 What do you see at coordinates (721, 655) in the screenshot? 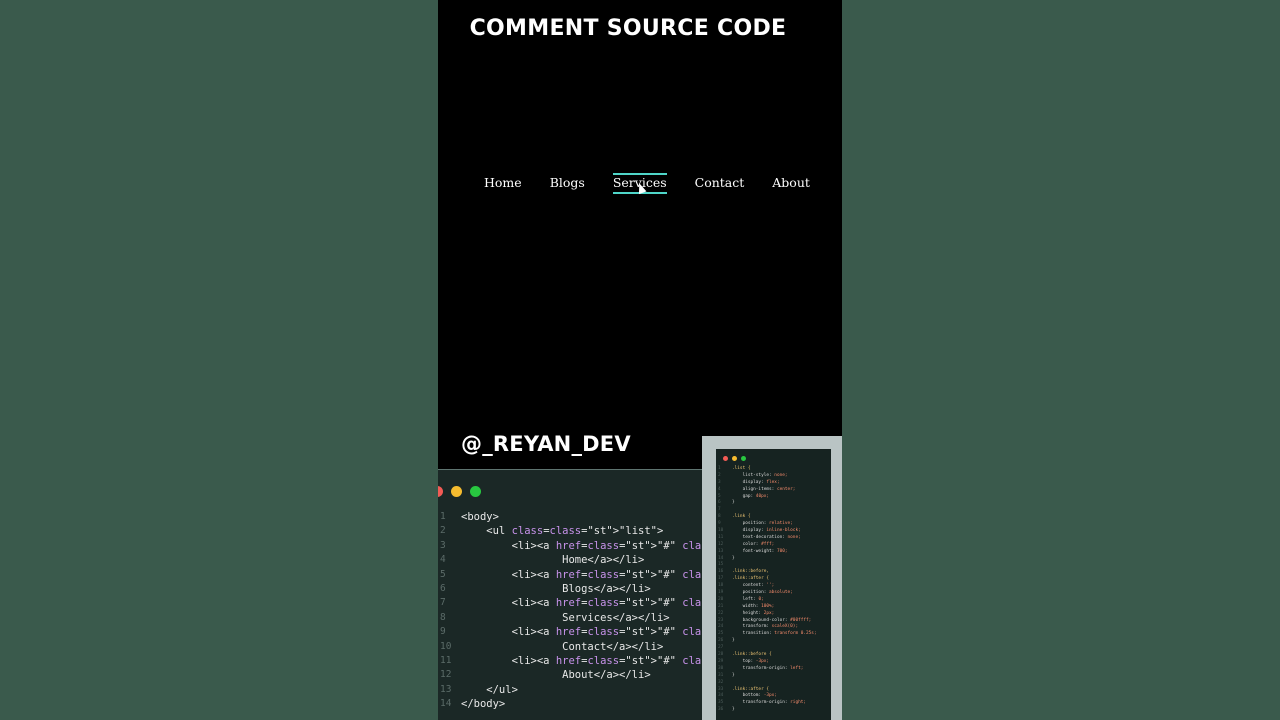
I see `line-number: 28` at bounding box center [721, 655].